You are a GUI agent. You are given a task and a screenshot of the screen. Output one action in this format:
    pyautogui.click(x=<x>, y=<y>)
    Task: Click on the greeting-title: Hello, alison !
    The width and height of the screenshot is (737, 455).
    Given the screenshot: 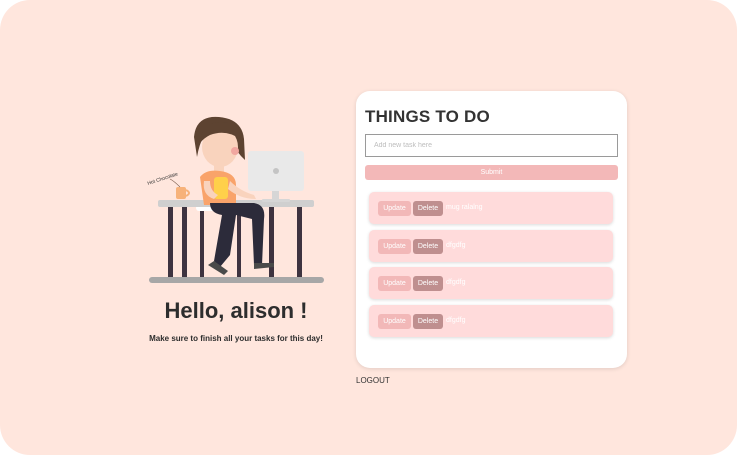 What is the action you would take?
    pyautogui.click(x=236, y=310)
    